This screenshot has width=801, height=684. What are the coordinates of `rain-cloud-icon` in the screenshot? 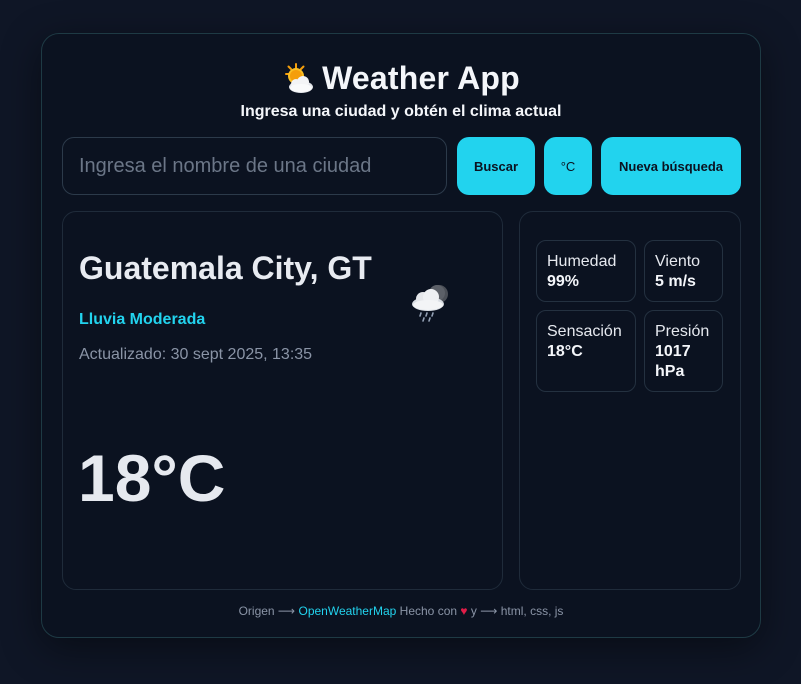 It's located at (430, 303).